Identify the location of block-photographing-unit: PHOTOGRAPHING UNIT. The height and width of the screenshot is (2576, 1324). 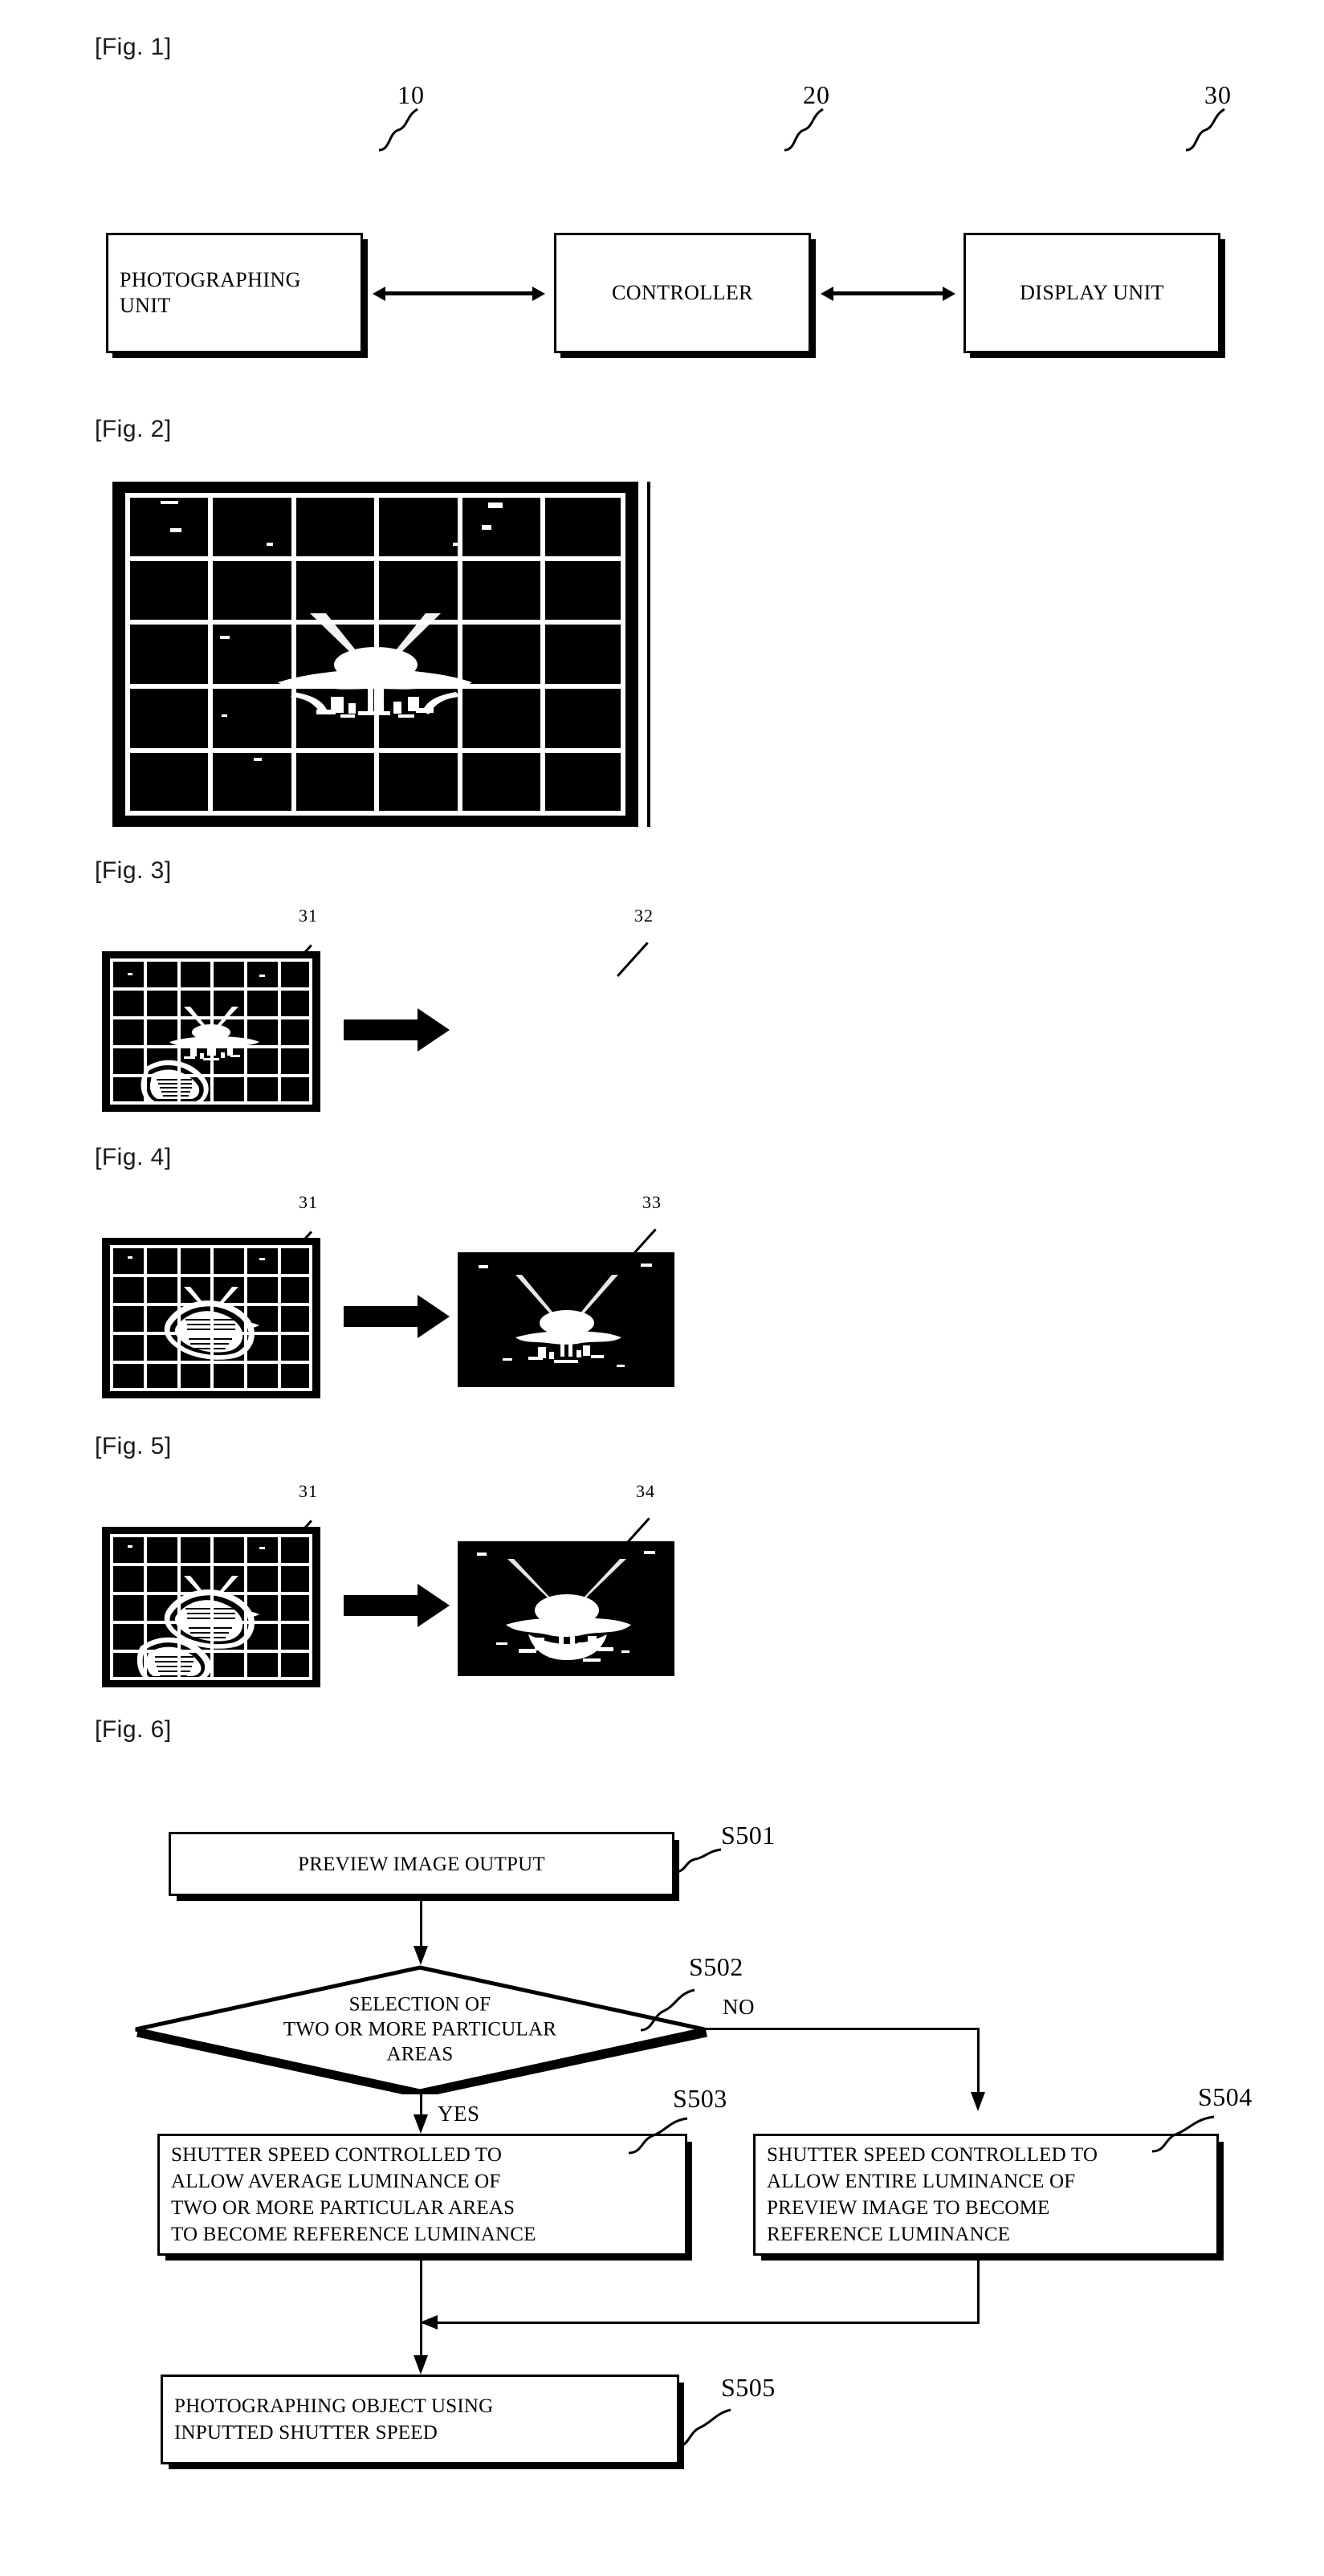
(235, 293).